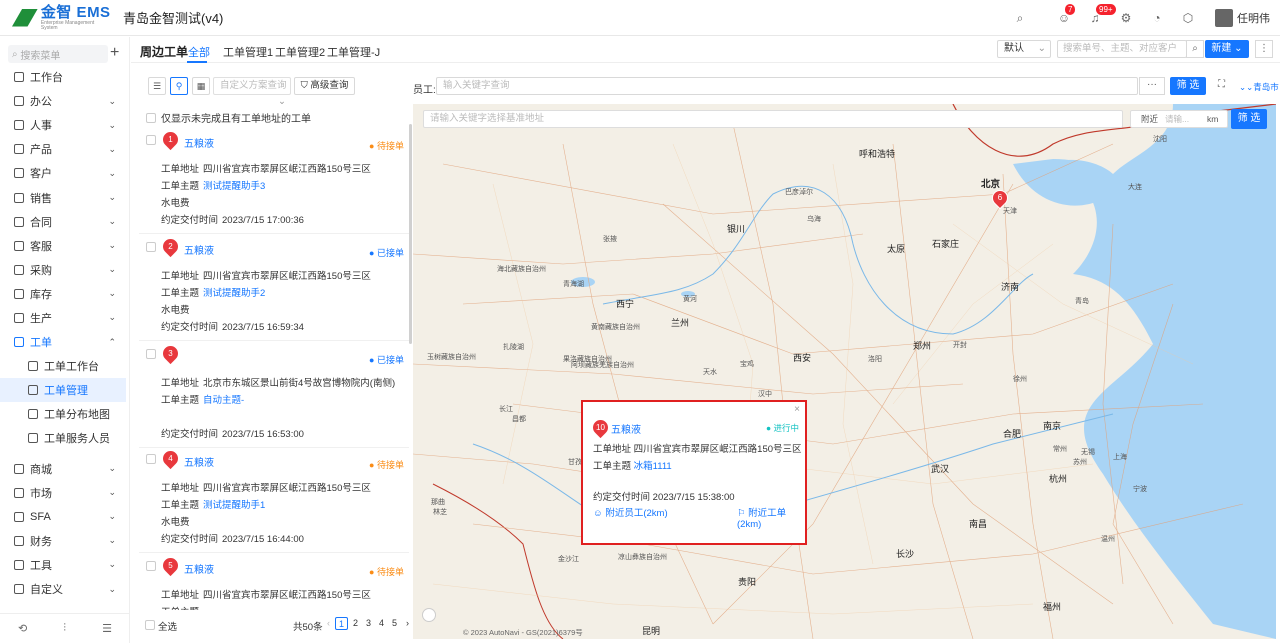  I want to click on sidebar-item-market: 市场 ⌄, so click(65, 493).